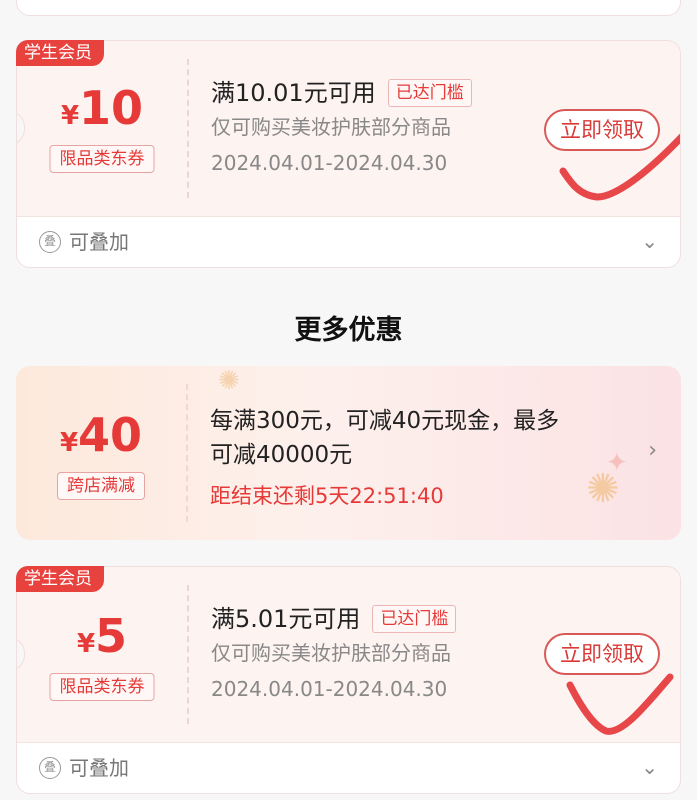 The height and width of the screenshot is (800, 697). Describe the element at coordinates (327, 496) in the screenshot. I see `promo-countdown: 距结束还剩5天22:51:40` at that location.